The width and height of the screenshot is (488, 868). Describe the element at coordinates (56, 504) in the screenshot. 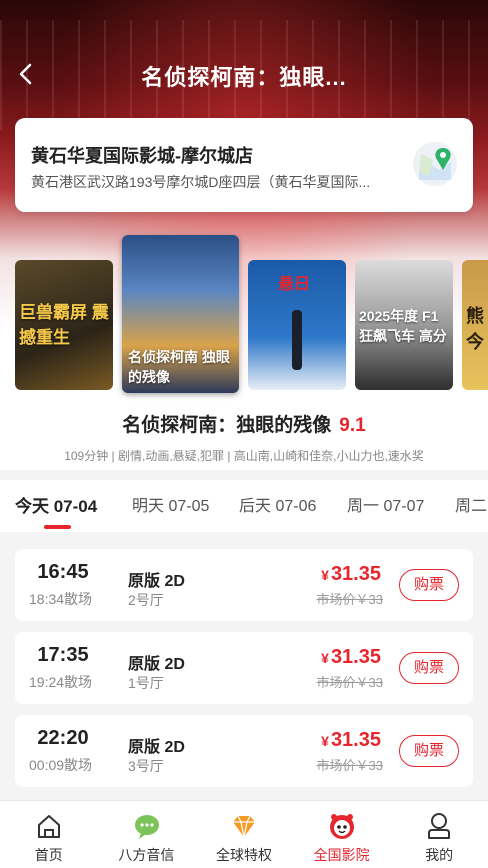

I see `tab-today: 今天 07-04` at that location.